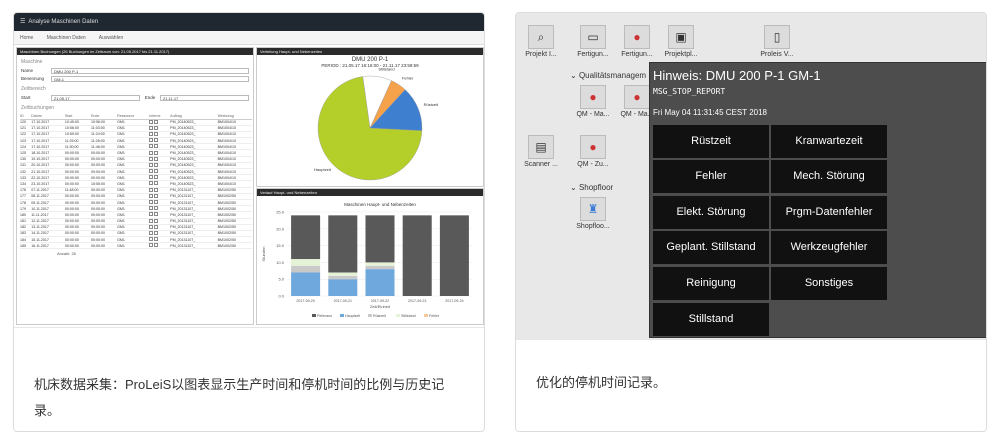 This screenshot has width=998, height=446. I want to click on caption-left: 机床数据采集：ProLeiS以图表显示生产时间和停机时间的比例与历史记录。, so click(249, 379).